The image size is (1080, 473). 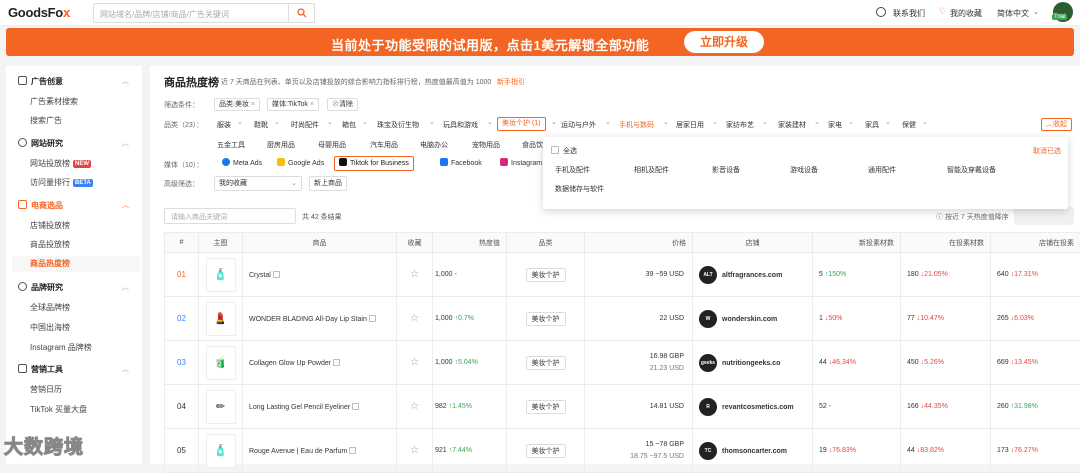 I want to click on upgrade-button: 立即升级, so click(x=724, y=42).